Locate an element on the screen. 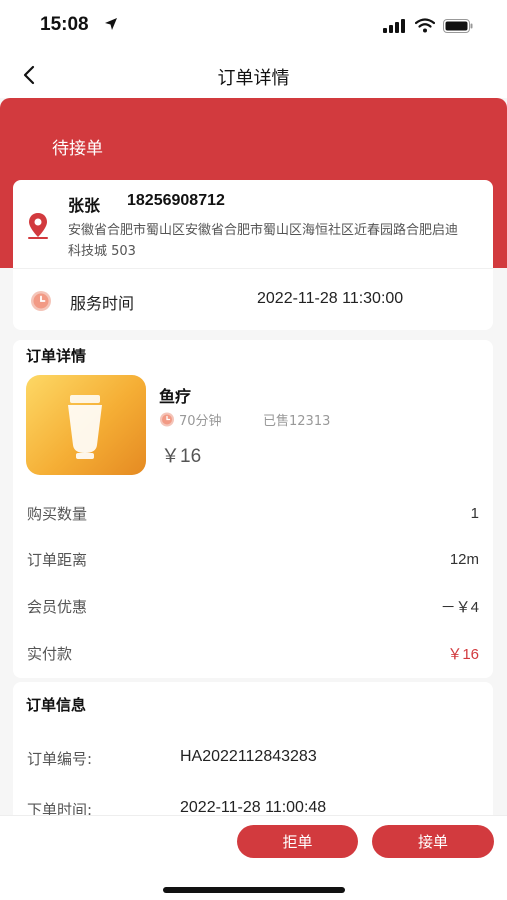 Image resolution: width=507 pixels, height=900 pixels. service-time-value: 2022-11-28 11:30:00 is located at coordinates (330, 298).